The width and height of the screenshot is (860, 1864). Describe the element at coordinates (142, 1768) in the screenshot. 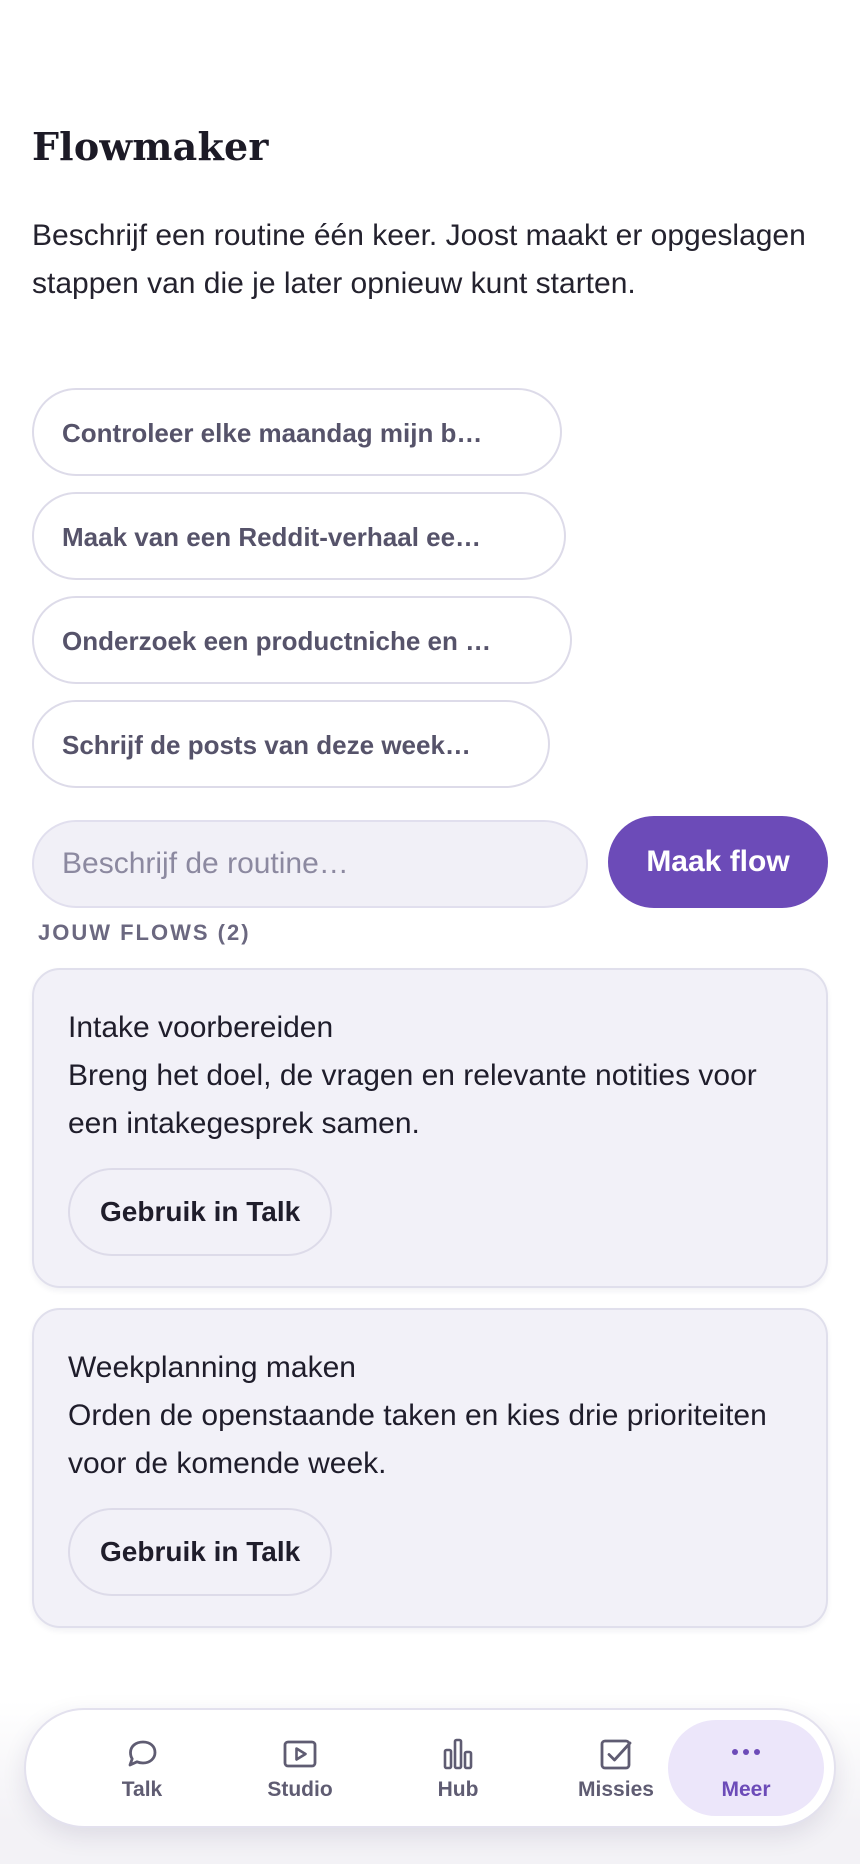

I see `nav-item-talk: Talk` at that location.